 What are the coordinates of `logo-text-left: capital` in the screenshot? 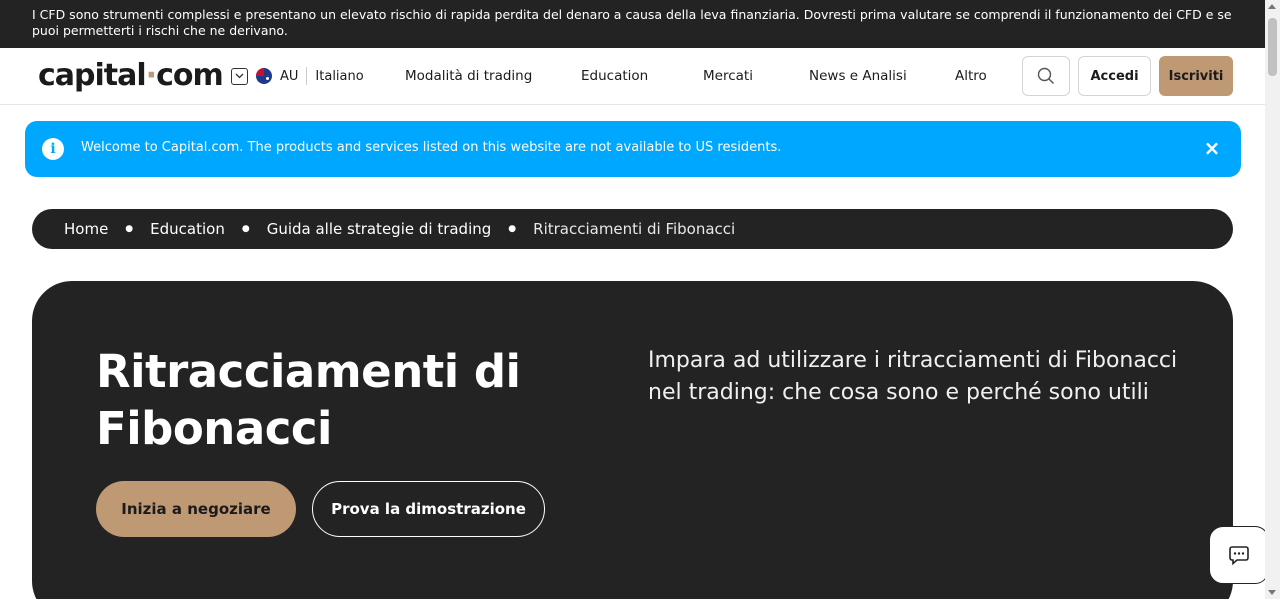 It's located at (92, 75).